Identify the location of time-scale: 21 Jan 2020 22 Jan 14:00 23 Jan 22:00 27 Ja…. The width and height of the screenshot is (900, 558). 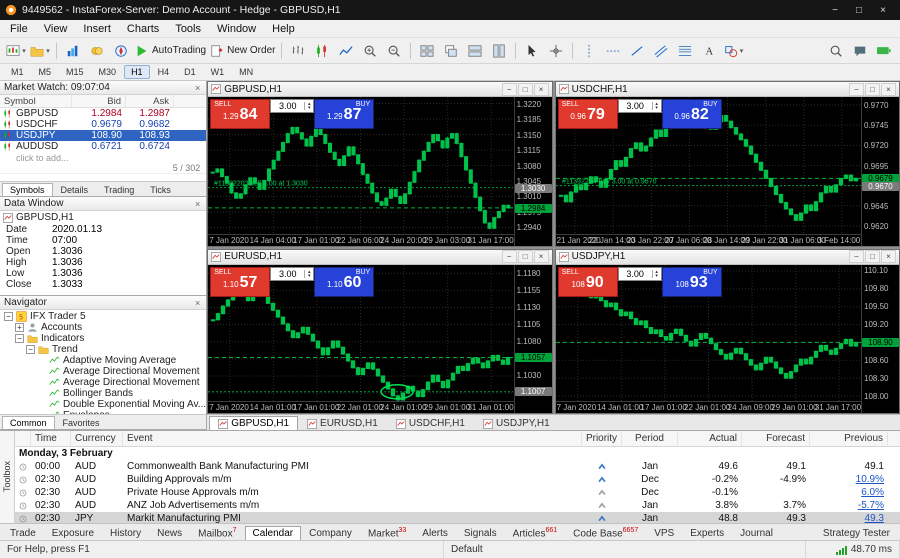
(708, 239).